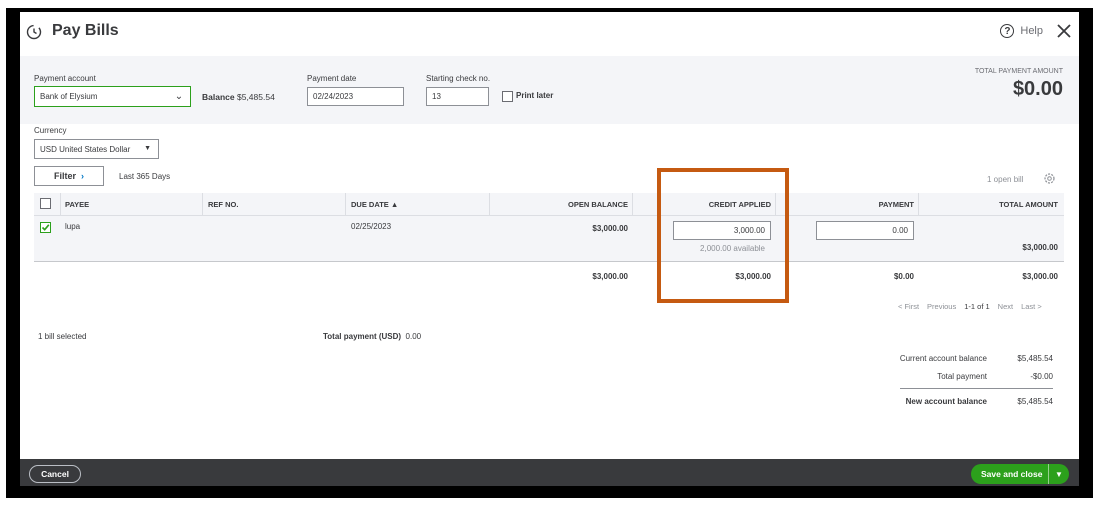  I want to click on sort-asc-icon: ▲, so click(394, 204).